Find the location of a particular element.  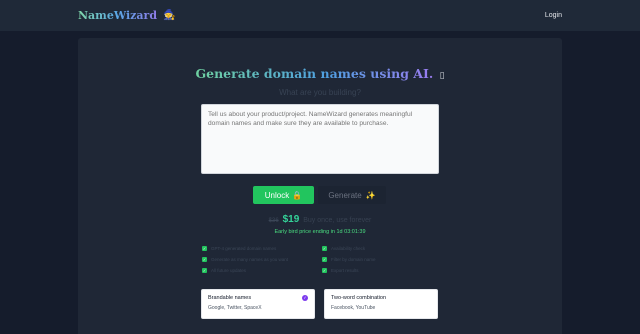

feature-label: GPT-4 generated domain names is located at coordinates (244, 248).